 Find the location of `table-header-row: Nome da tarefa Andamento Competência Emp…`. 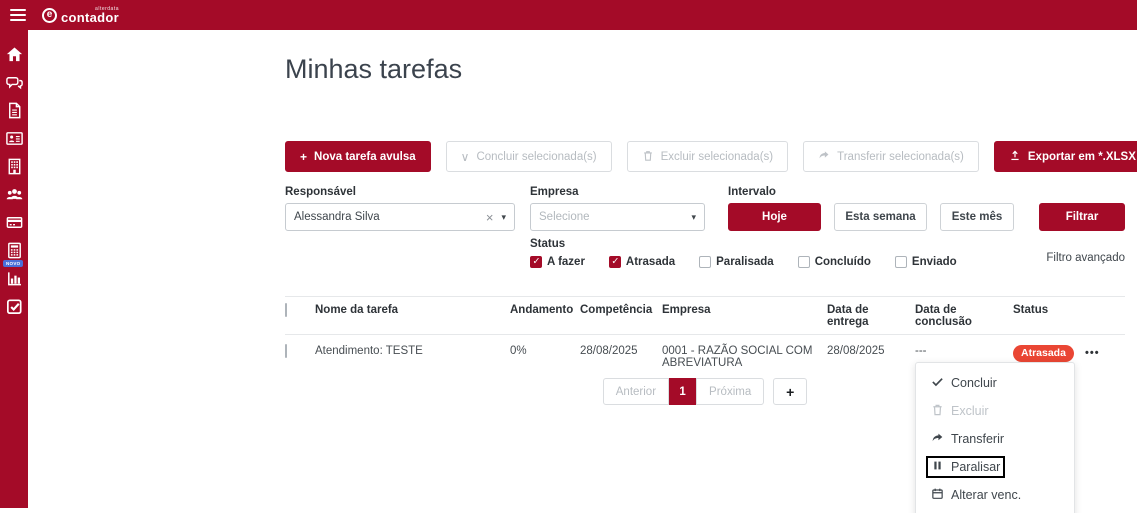

table-header-row: Nome da tarefa Andamento Competência Emp… is located at coordinates (705, 315).